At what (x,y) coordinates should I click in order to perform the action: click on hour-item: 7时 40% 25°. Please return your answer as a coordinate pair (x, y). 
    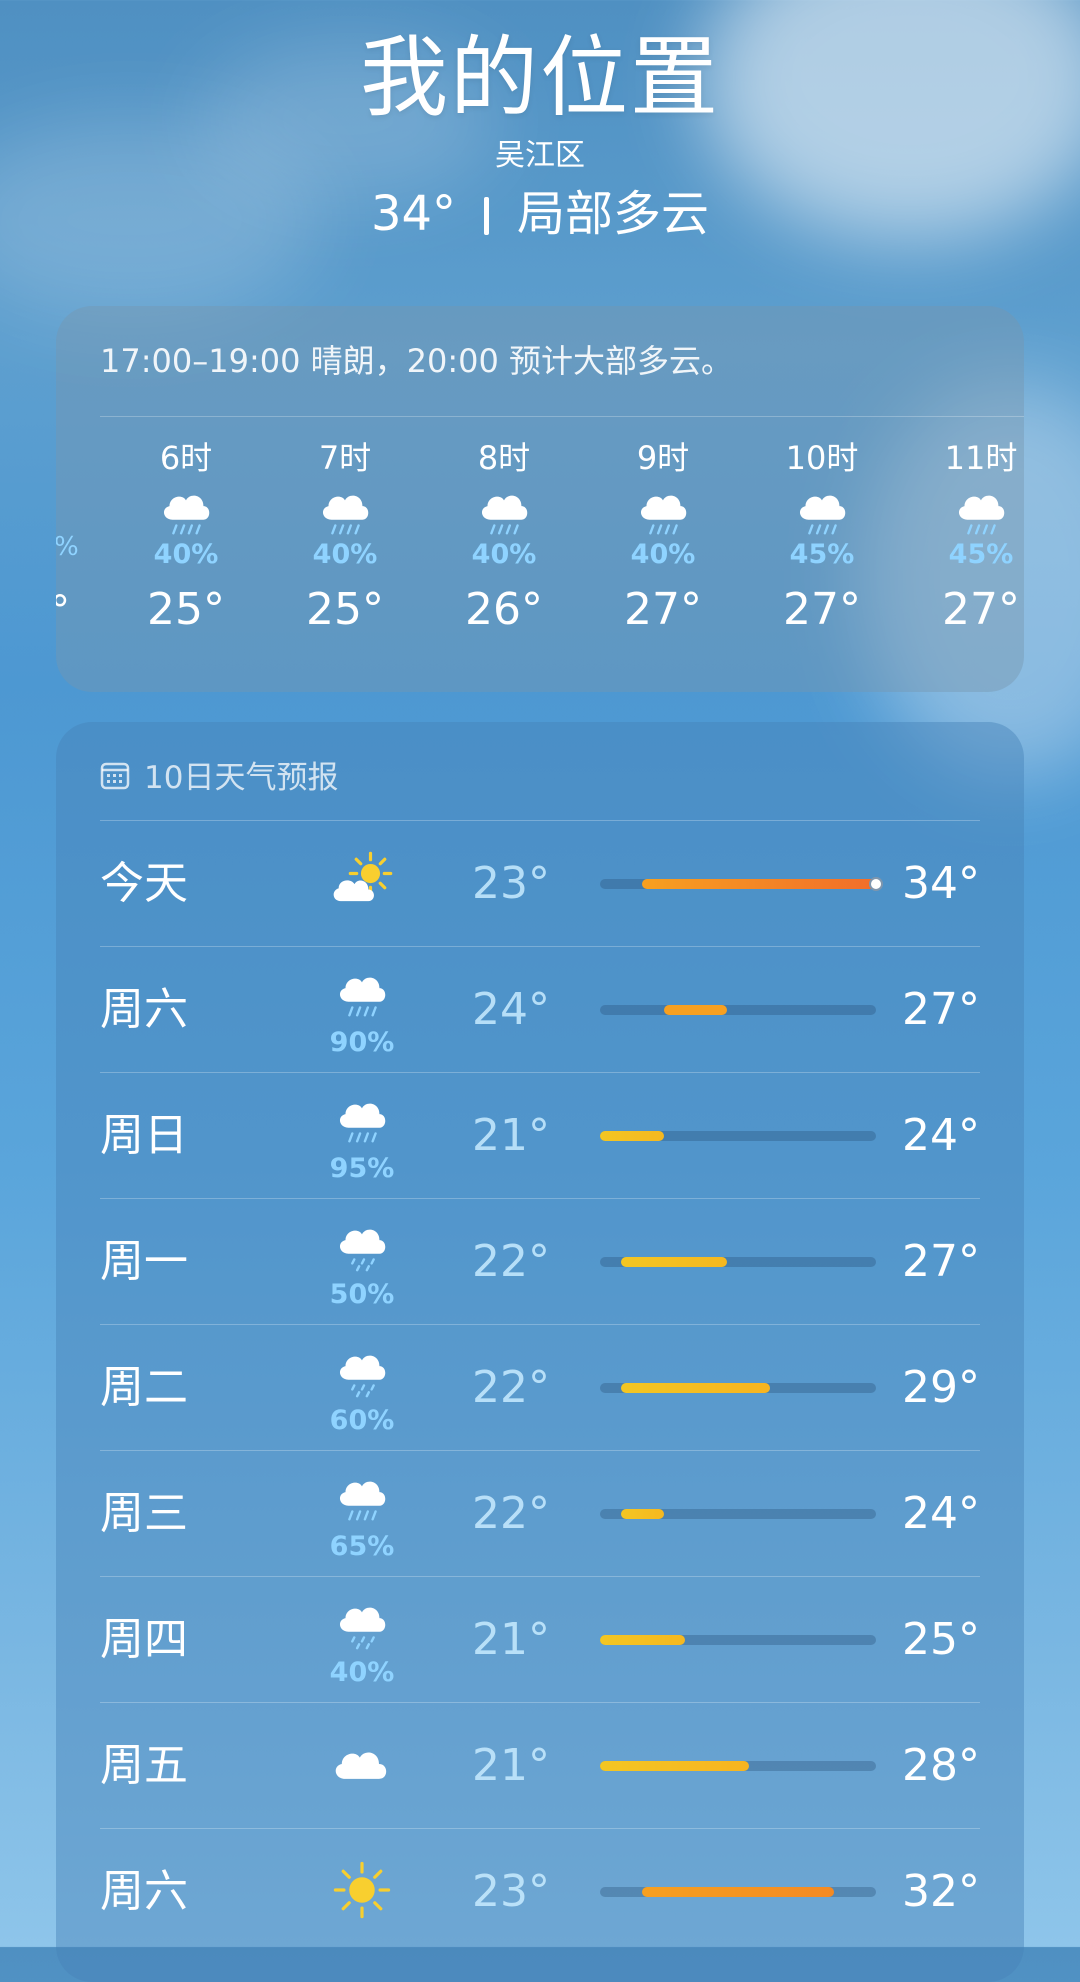
    Looking at the image, I should click on (345, 535).